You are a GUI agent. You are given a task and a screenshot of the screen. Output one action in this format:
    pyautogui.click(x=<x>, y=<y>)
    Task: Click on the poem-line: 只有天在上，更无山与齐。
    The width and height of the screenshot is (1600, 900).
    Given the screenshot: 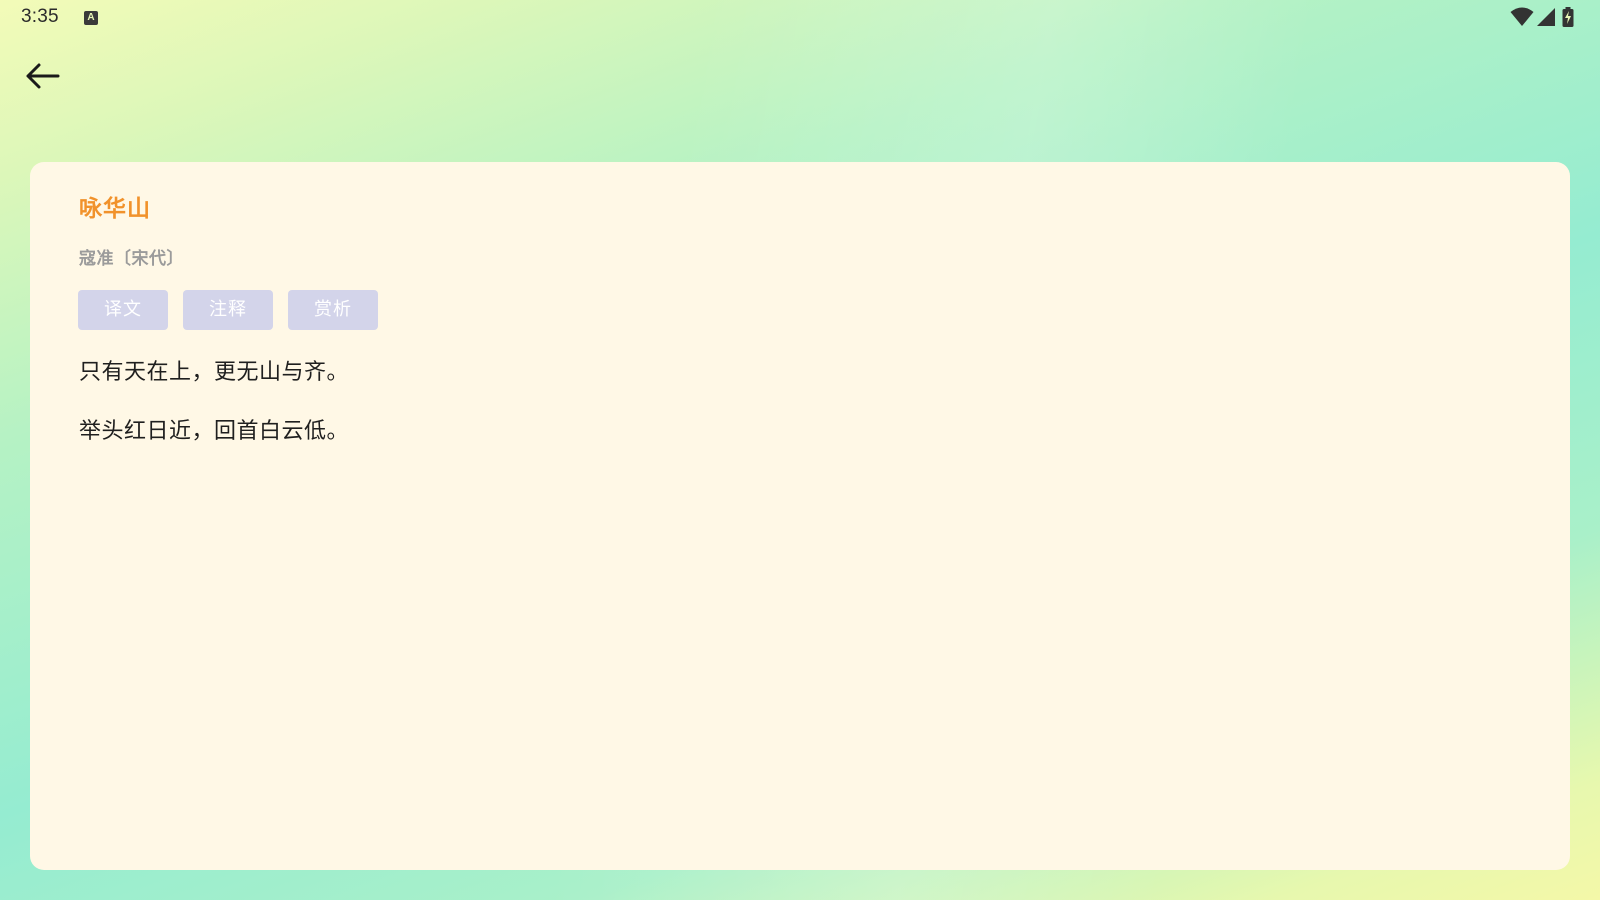 What is the action you would take?
    pyautogui.click(x=214, y=372)
    